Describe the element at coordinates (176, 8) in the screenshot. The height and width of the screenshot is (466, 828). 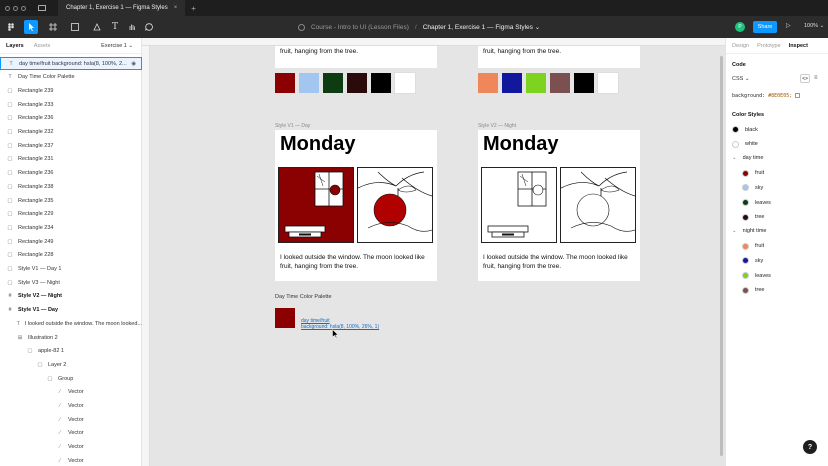
I see `close-icon: ×` at that location.